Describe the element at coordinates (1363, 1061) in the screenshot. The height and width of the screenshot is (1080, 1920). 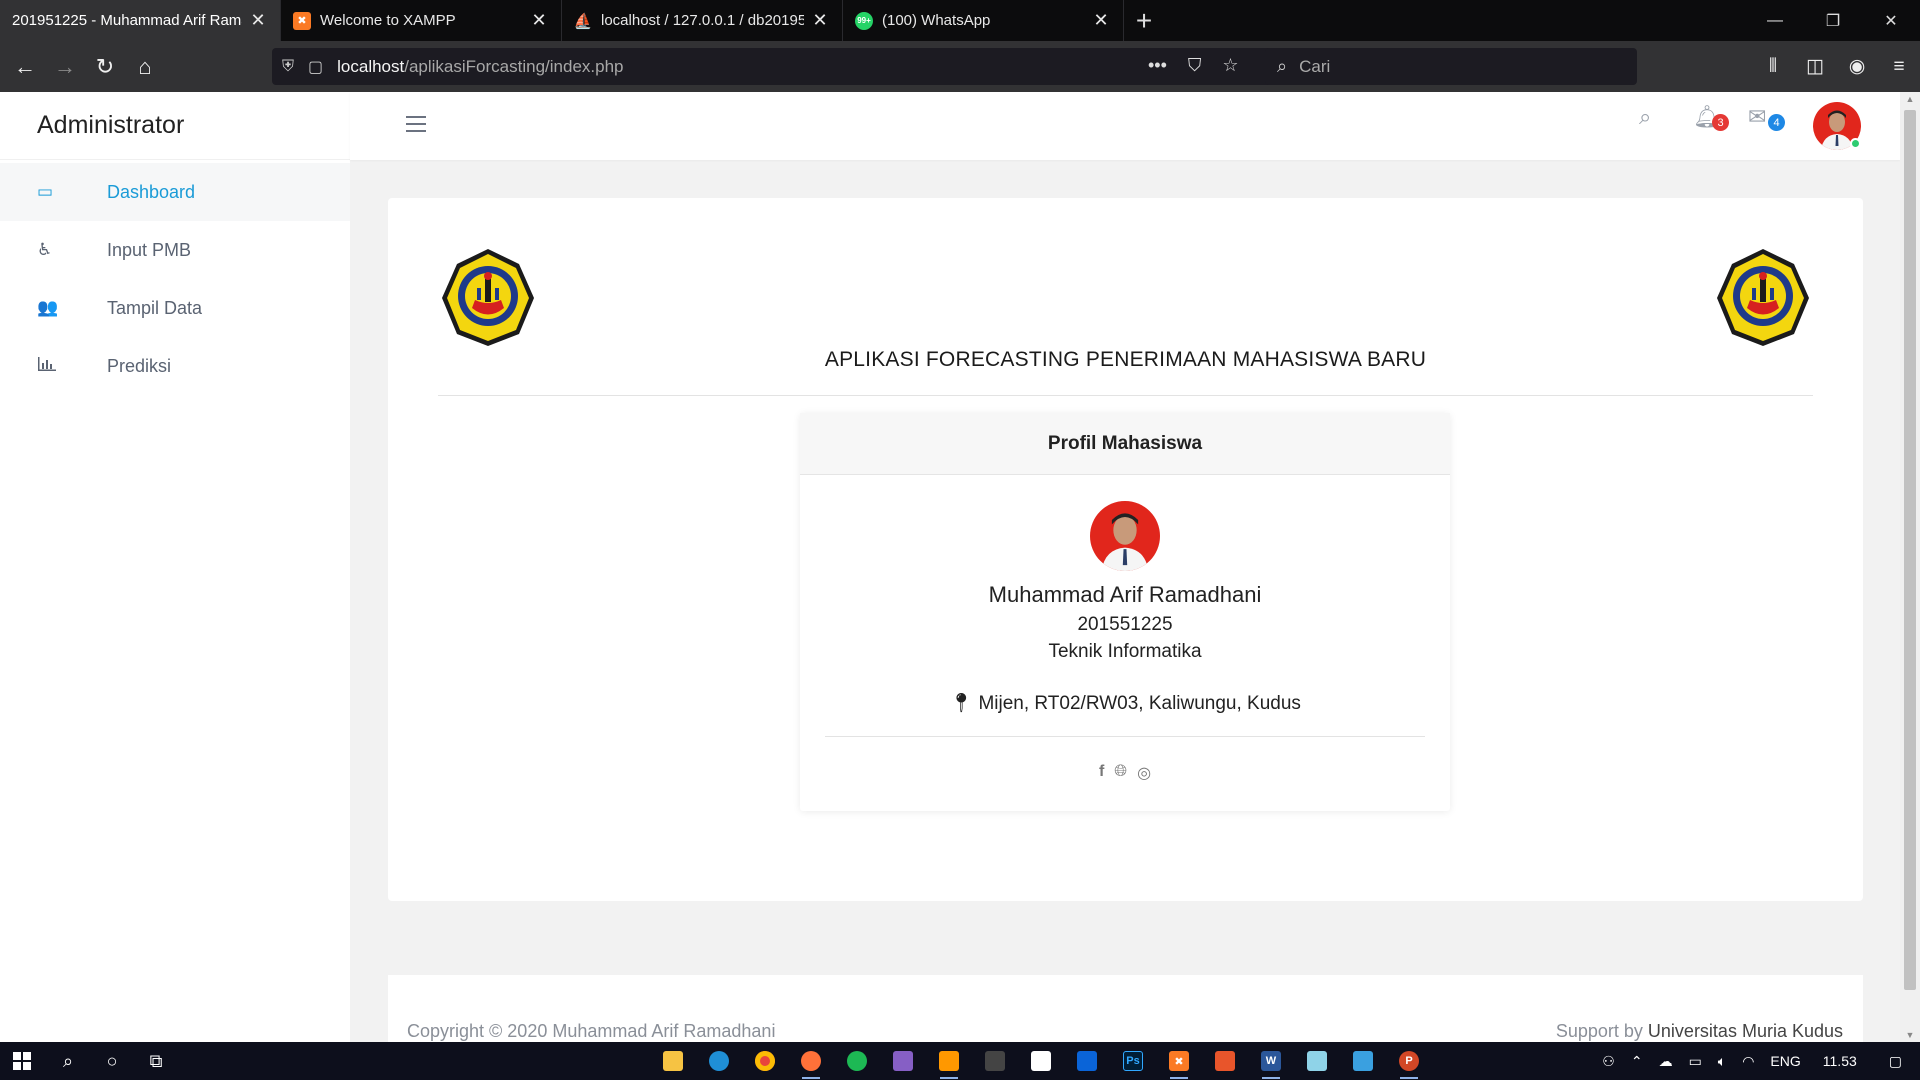
I see `paint-icon` at that location.